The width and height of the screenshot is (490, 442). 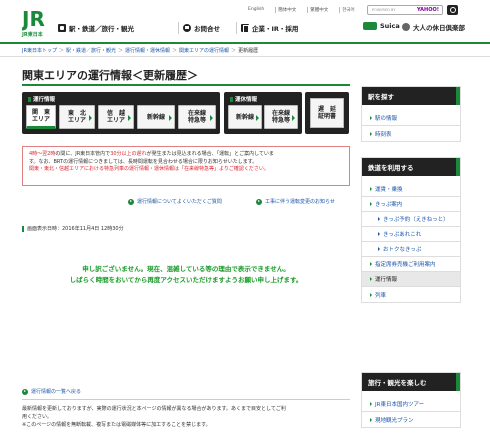 I want to click on sidebar-item-tickets: きっぷ案内, so click(x=411, y=204).